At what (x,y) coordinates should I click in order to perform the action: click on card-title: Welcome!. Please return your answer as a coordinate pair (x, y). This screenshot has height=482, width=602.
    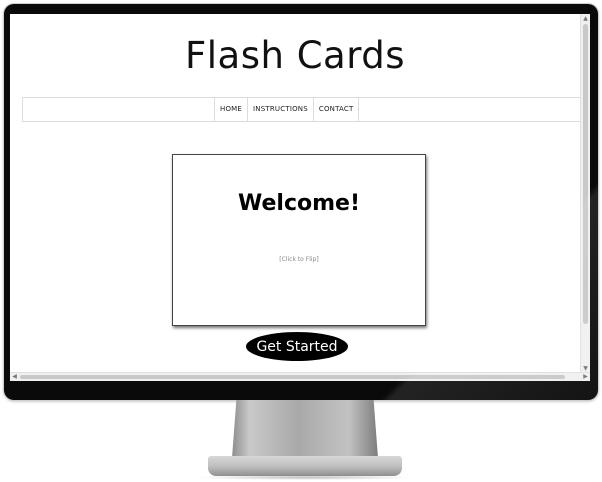
    Looking at the image, I should click on (299, 203).